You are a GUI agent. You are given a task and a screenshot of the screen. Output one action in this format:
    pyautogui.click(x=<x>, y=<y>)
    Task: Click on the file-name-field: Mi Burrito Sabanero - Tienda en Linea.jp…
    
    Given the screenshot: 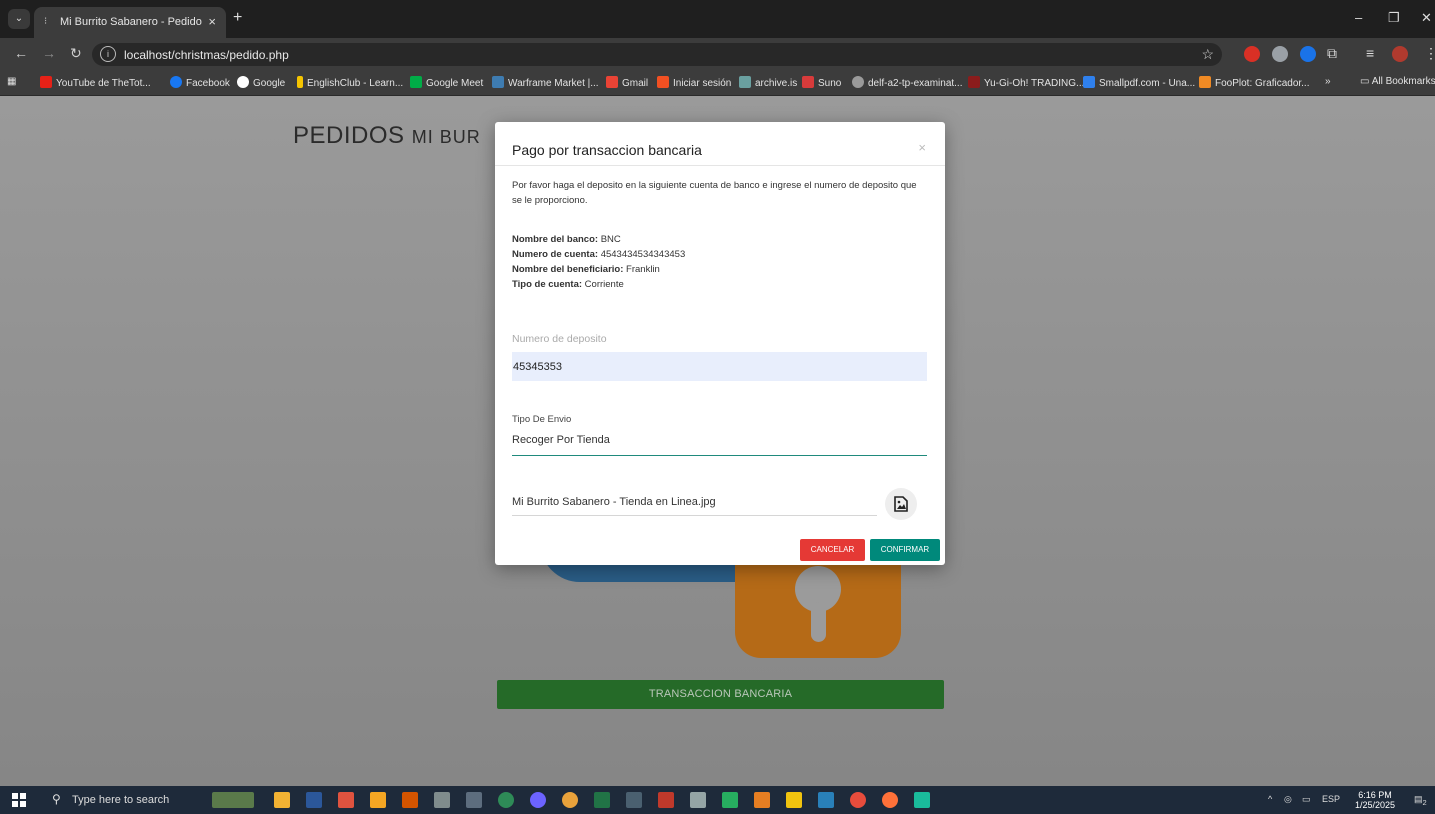 What is the action you would take?
    pyautogui.click(x=694, y=506)
    